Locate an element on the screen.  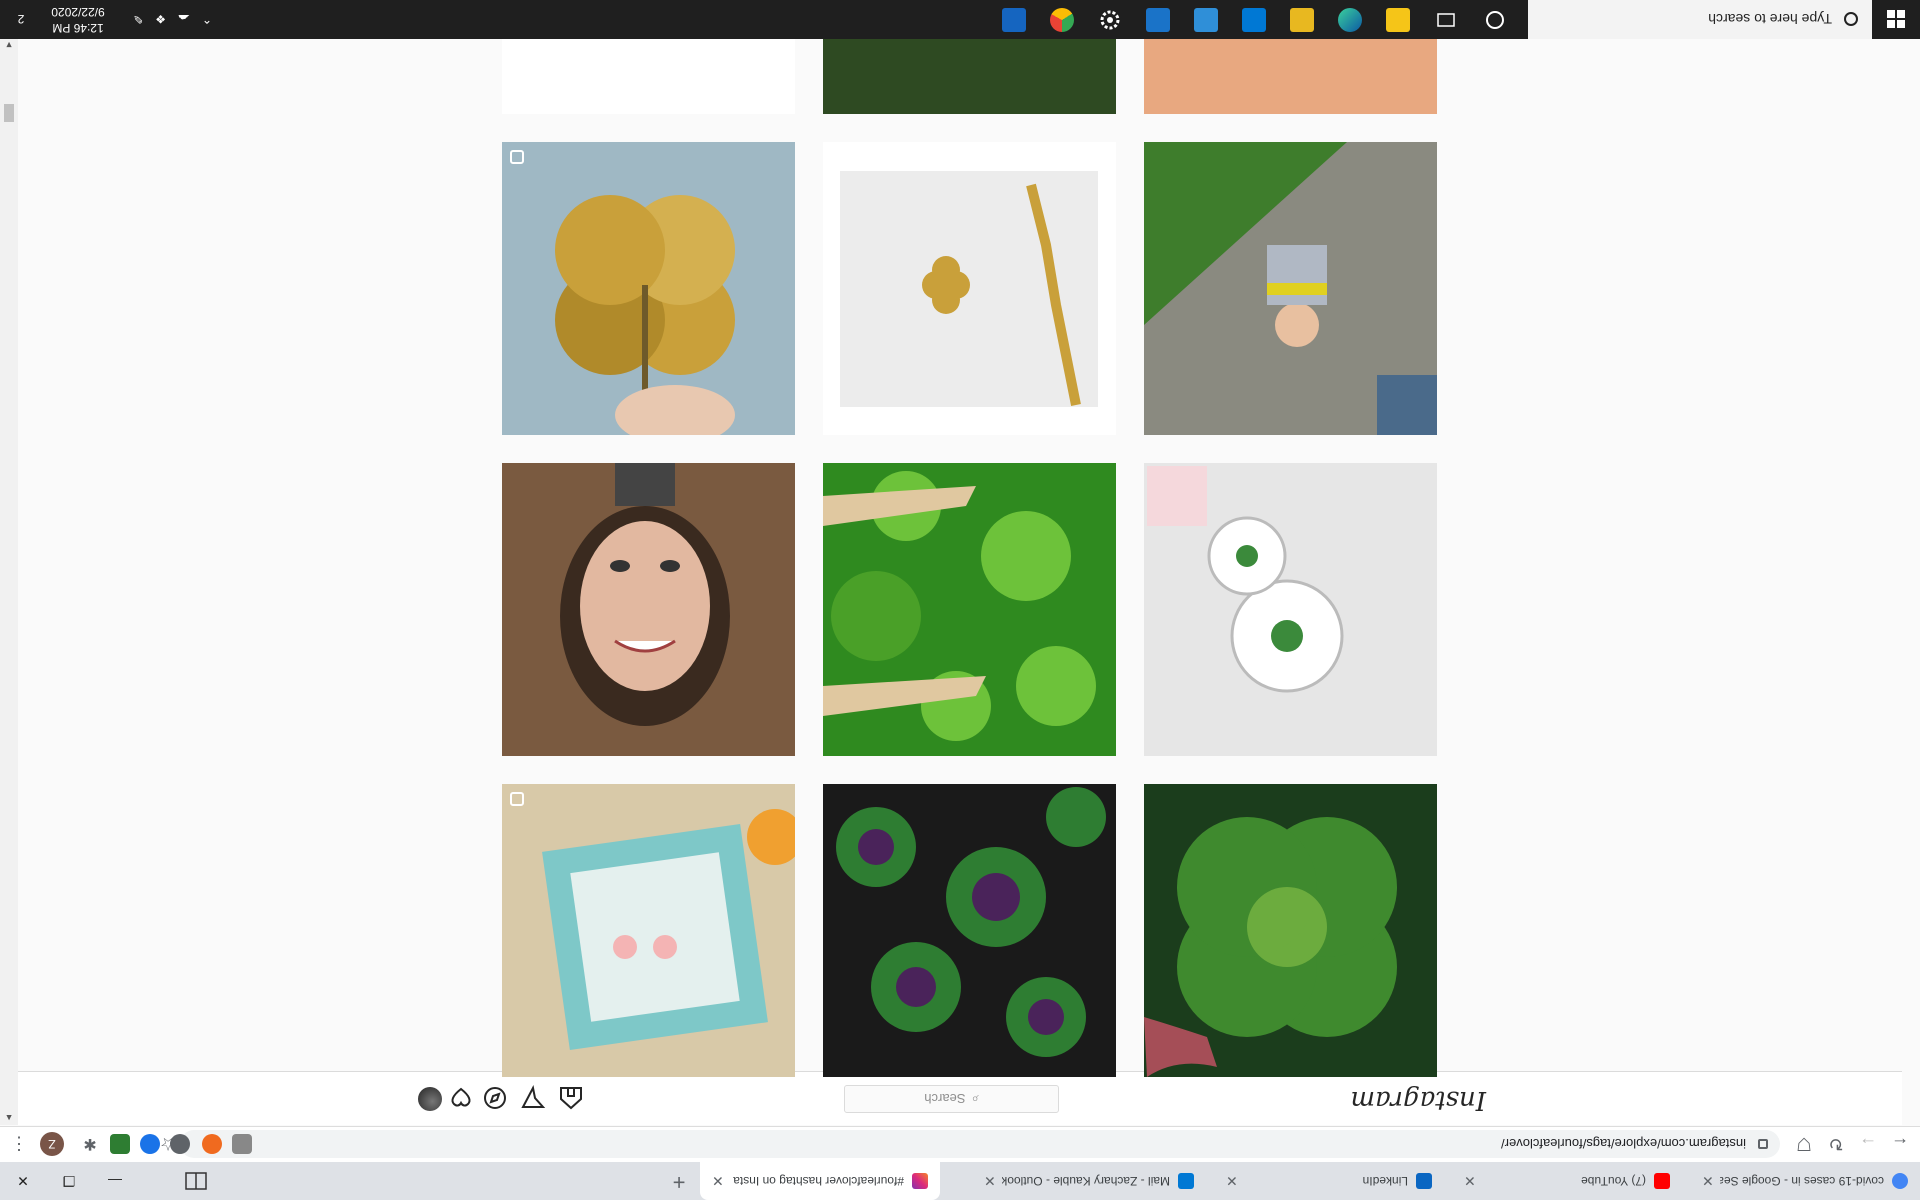
instagram-header: Instagram ⌕ Search is located at coordinates (951, 1098).